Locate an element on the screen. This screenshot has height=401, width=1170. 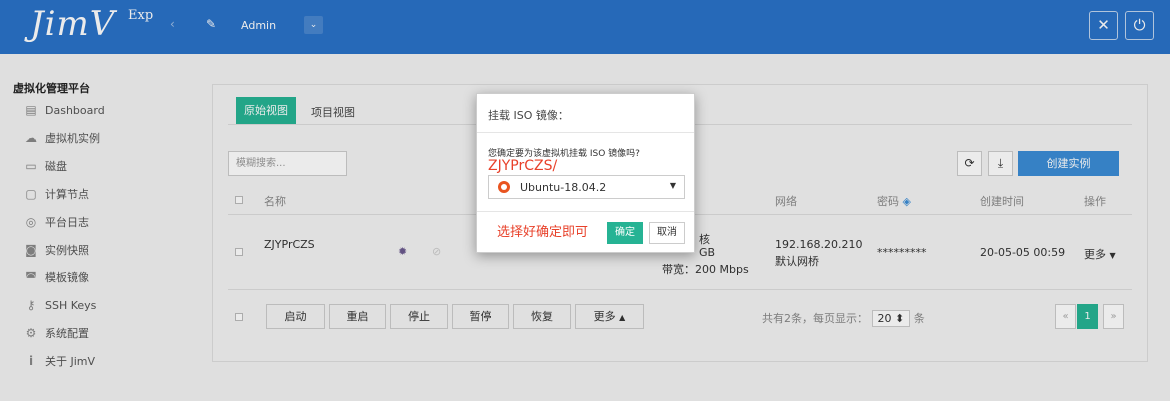
dialog-title: 挂载 ISO 镜像： is located at coordinates (528, 115).